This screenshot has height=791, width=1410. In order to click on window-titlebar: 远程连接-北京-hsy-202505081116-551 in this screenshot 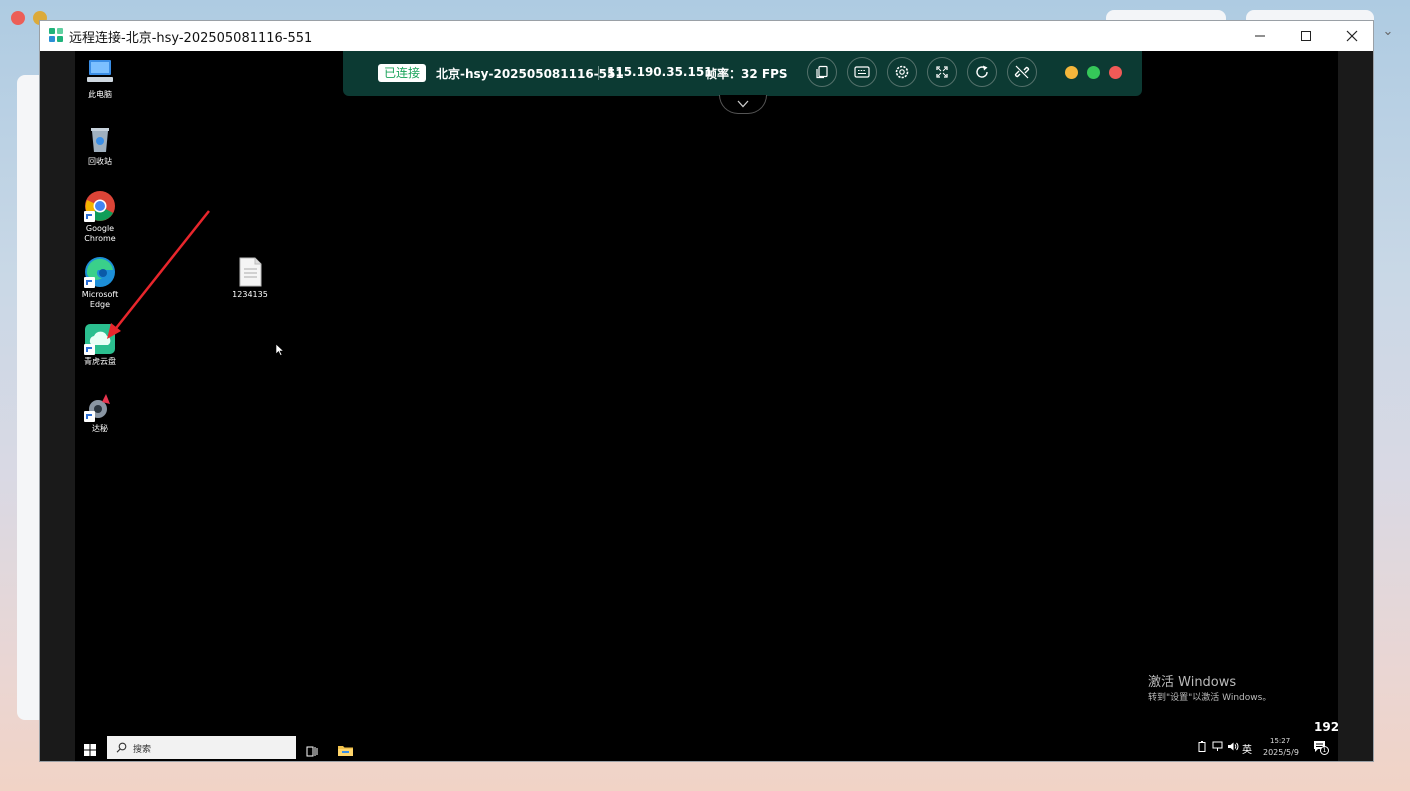, I will do `click(706, 36)`.